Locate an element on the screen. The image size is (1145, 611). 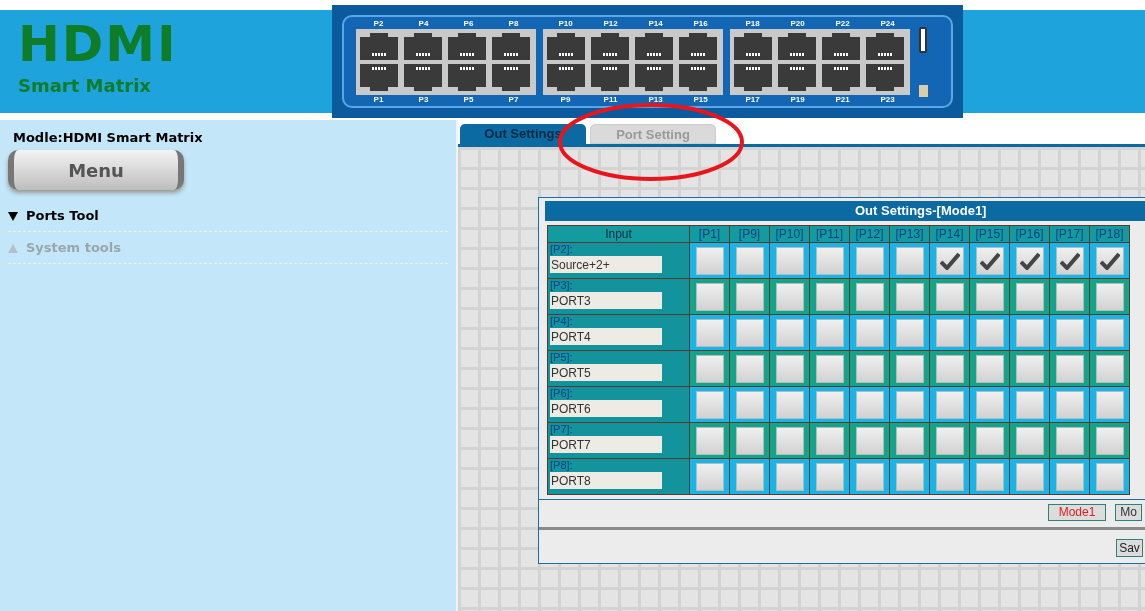
menu-button: Menu is located at coordinates (96, 170).